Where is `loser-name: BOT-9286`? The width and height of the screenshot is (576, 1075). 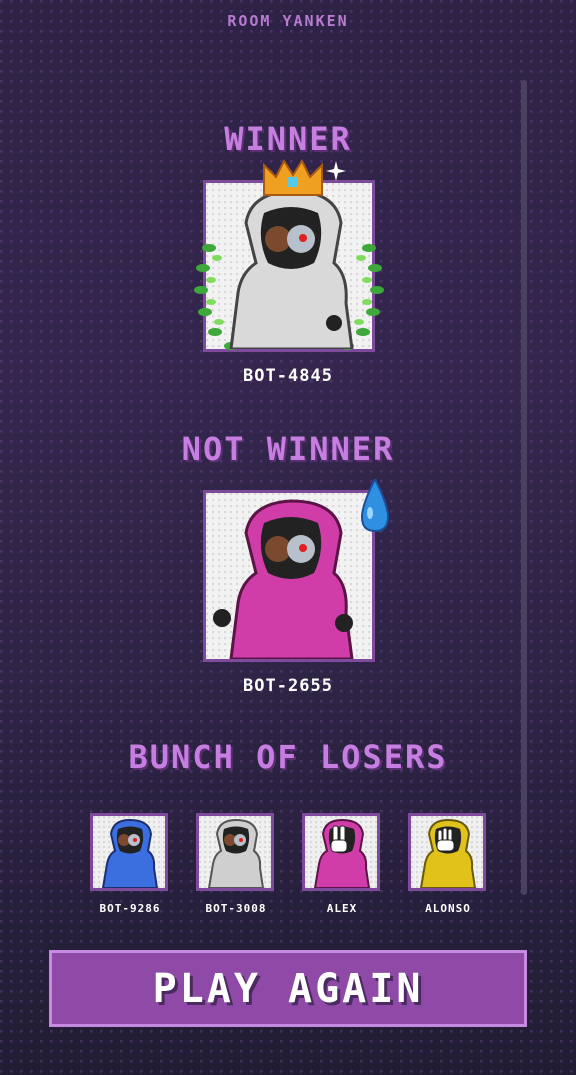
loser-name: BOT-9286 is located at coordinates (130, 908).